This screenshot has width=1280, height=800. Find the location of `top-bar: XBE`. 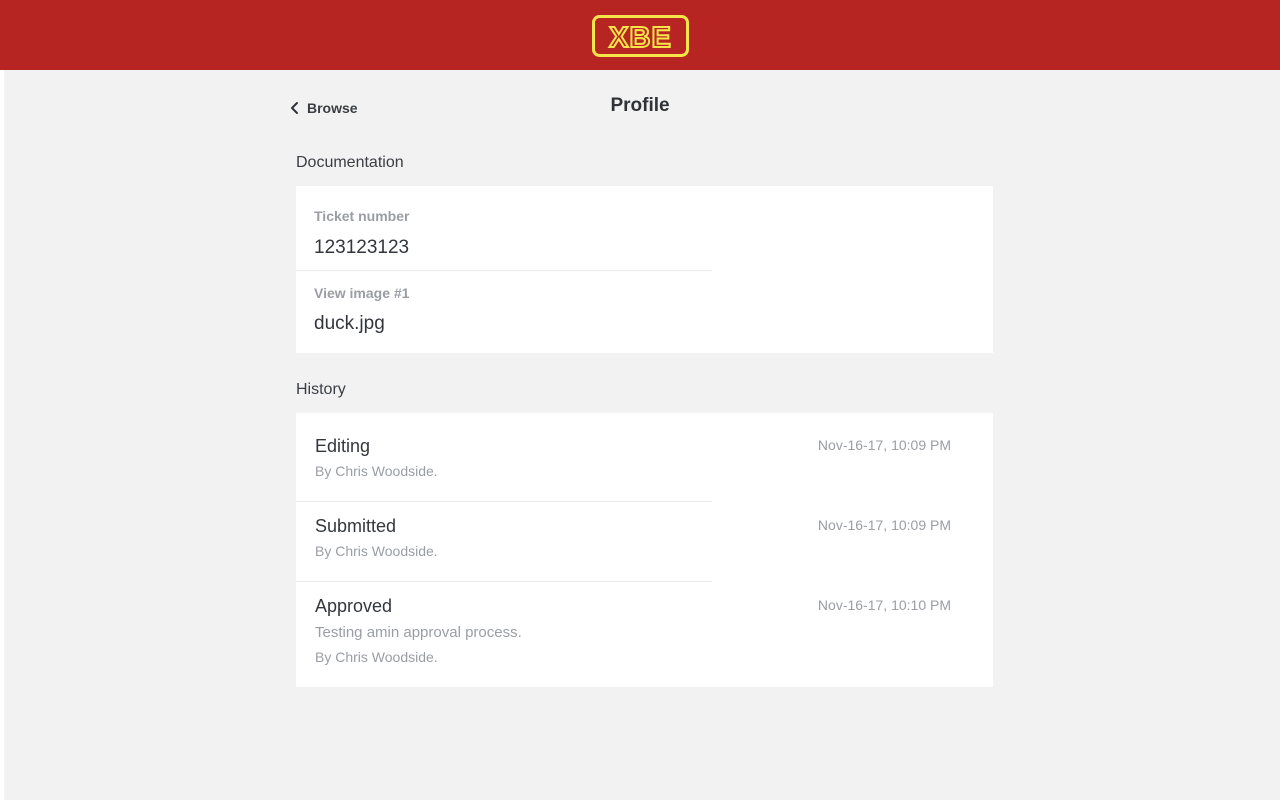

top-bar: XBE is located at coordinates (640, 35).